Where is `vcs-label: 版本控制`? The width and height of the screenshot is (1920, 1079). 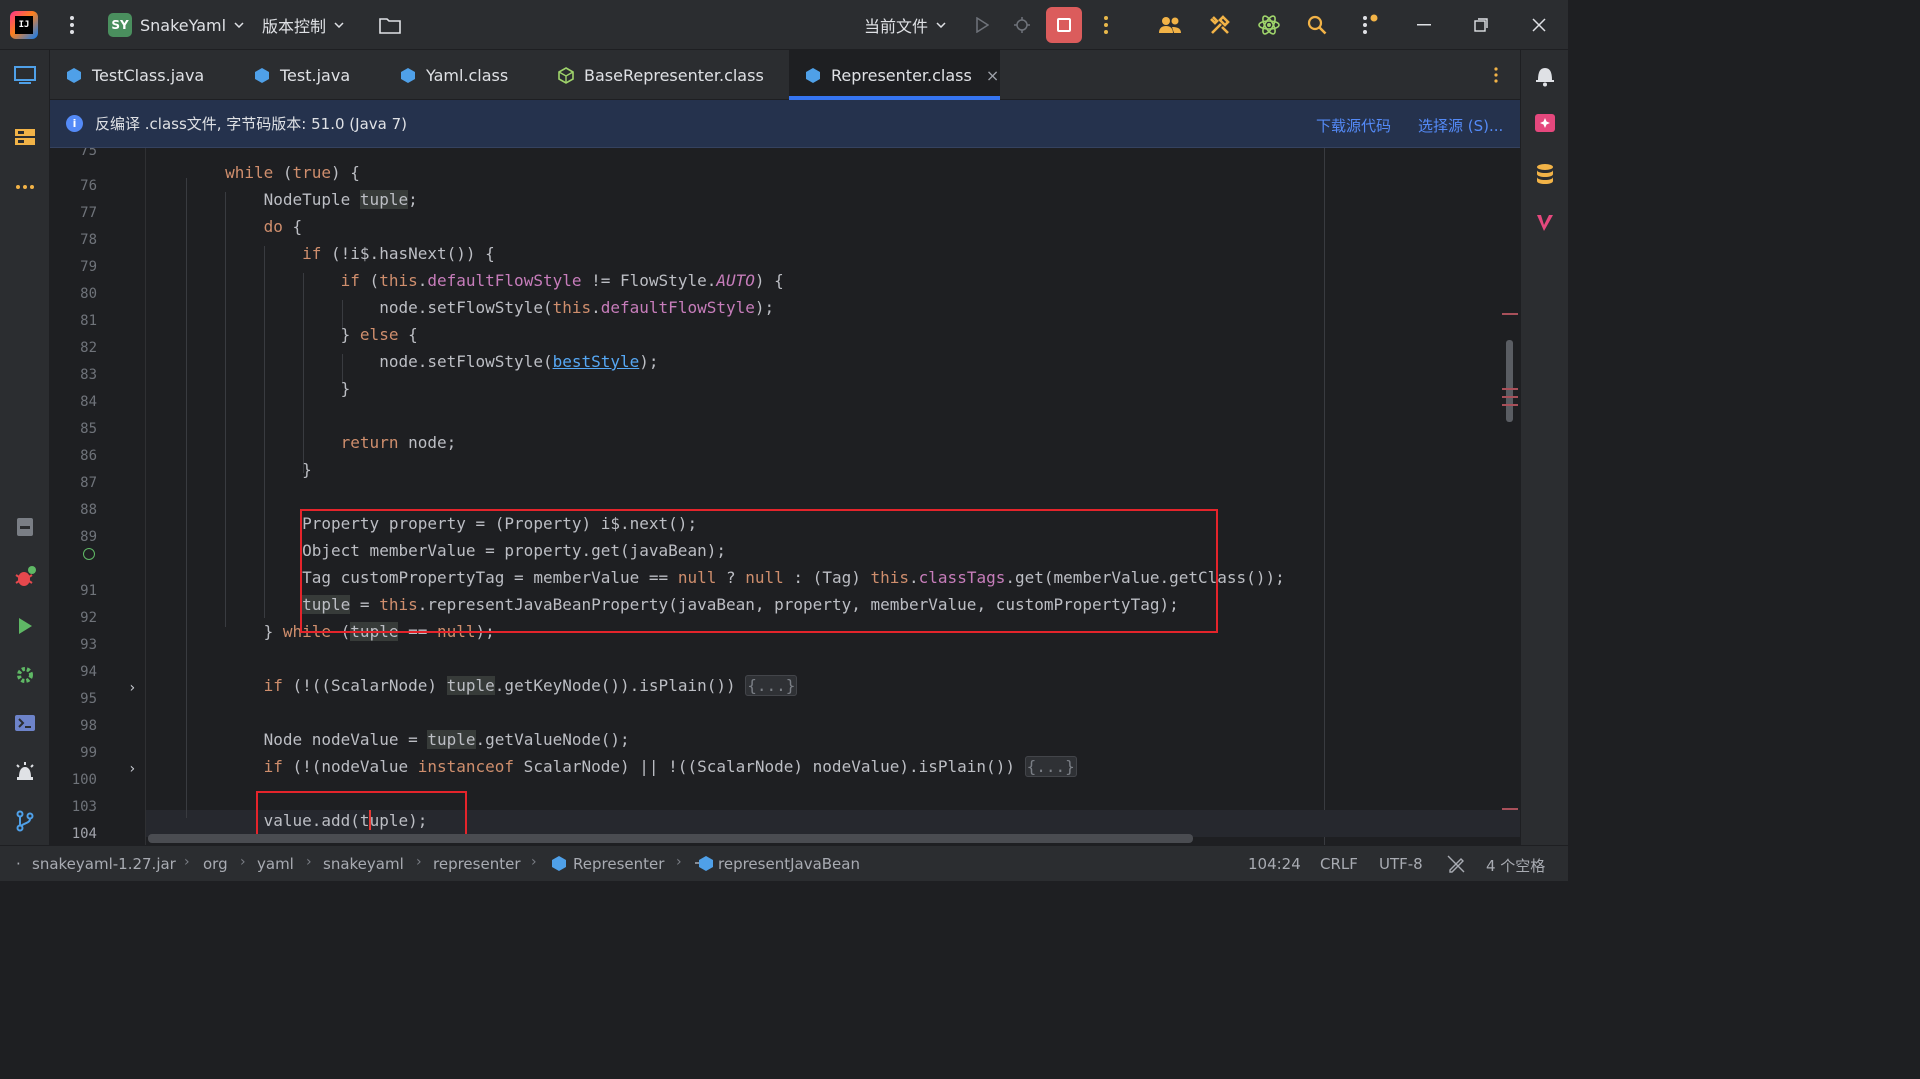 vcs-label: 版本控制 is located at coordinates (294, 26).